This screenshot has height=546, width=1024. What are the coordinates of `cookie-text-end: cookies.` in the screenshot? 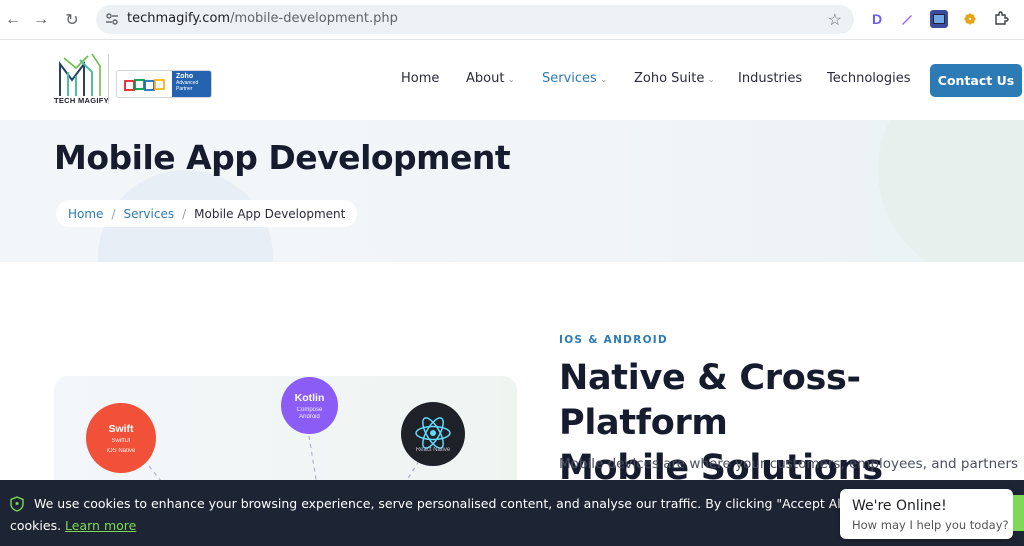 It's located at (36, 525).